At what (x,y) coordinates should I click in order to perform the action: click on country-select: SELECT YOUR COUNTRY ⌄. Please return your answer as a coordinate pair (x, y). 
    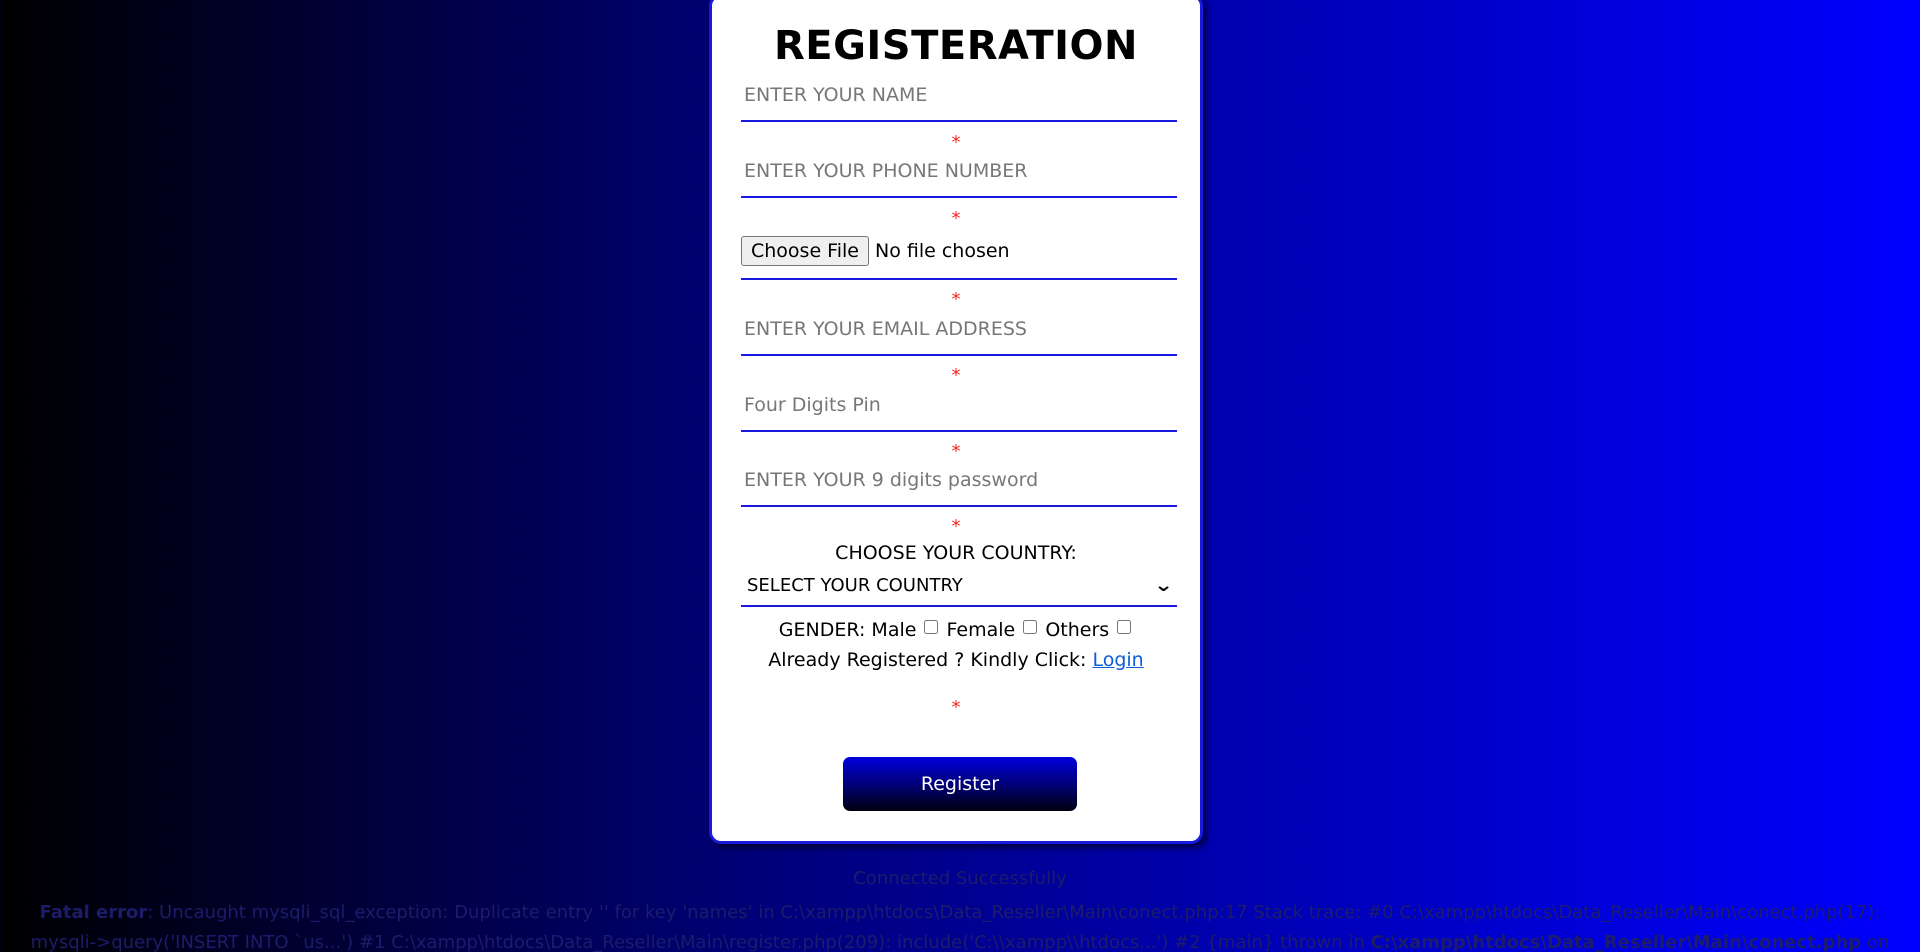
    Looking at the image, I should click on (959, 586).